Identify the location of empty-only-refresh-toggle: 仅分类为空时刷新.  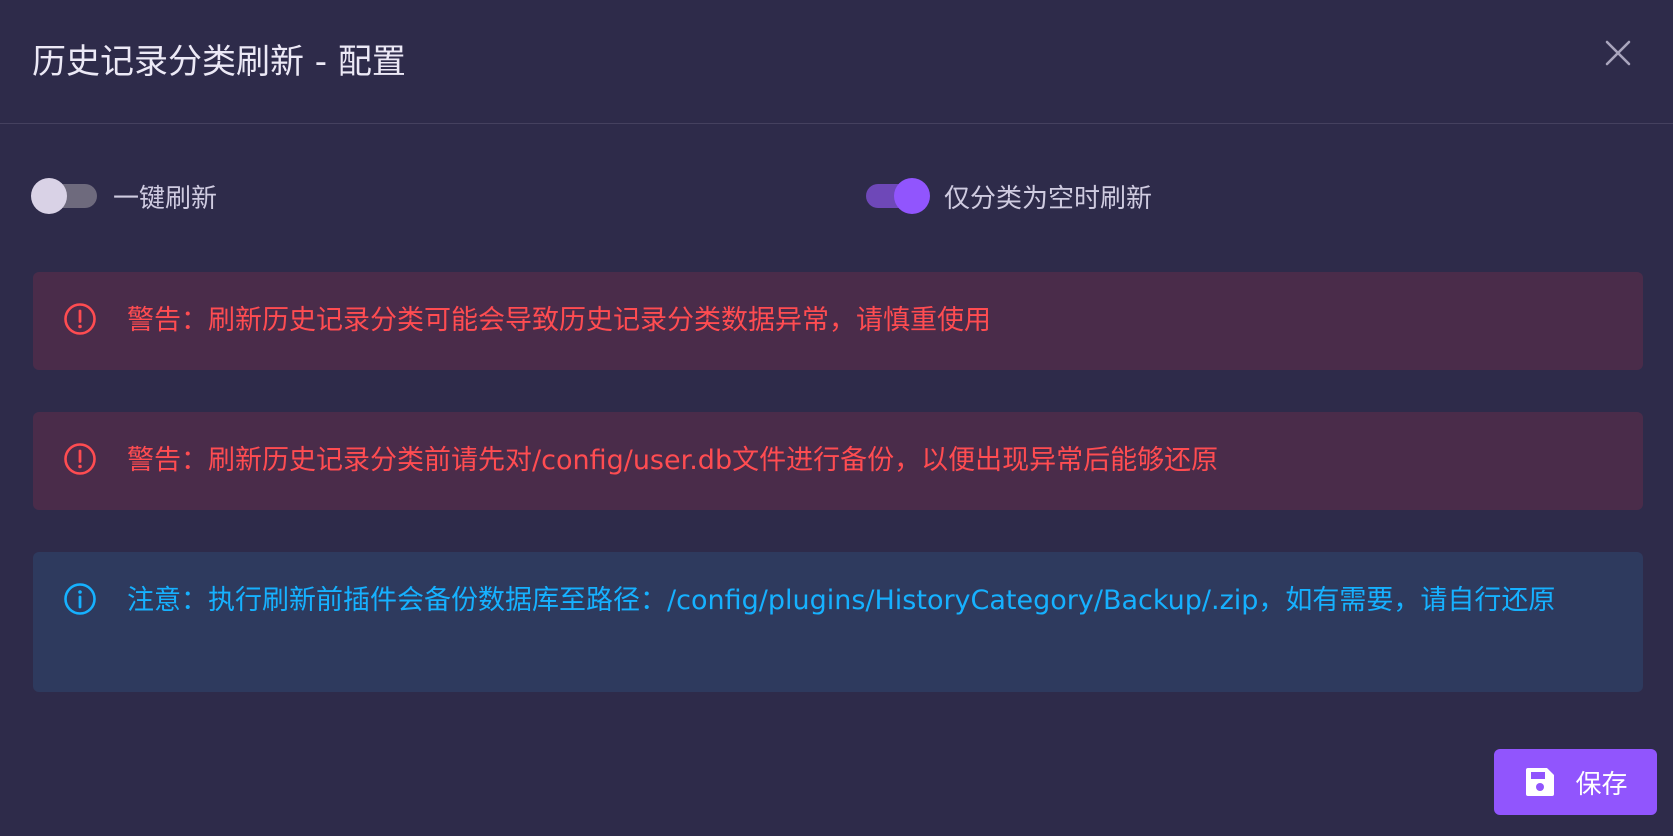
(1007, 196).